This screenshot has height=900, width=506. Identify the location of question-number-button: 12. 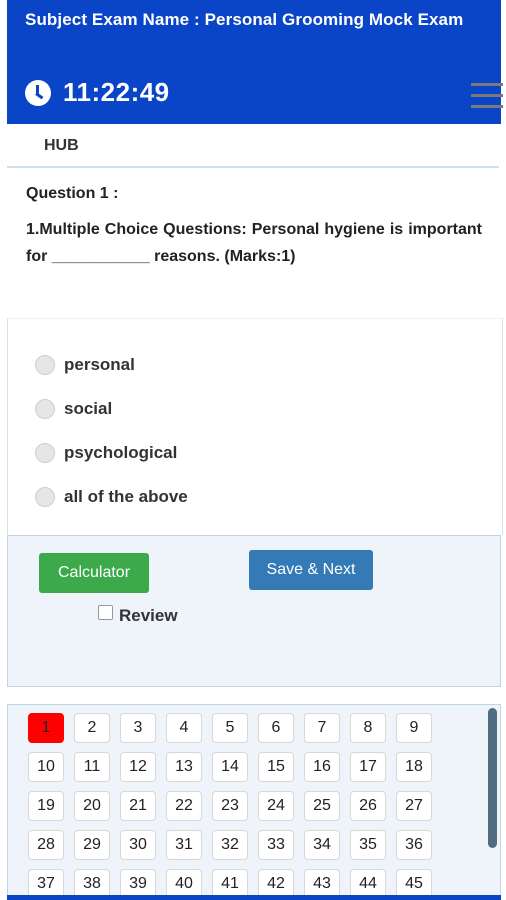
(138, 767).